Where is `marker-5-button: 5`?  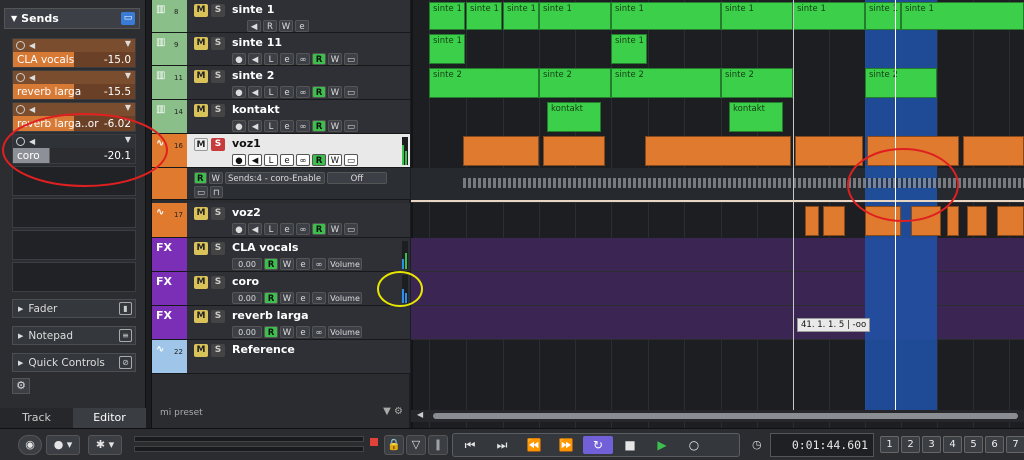 marker-5-button: 5 is located at coordinates (973, 444).